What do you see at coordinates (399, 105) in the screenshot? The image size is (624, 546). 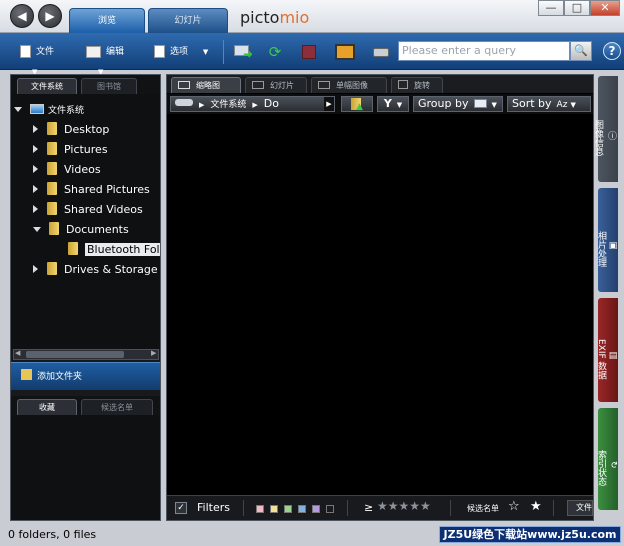 I see `chevron-down-icon: ▼` at bounding box center [399, 105].